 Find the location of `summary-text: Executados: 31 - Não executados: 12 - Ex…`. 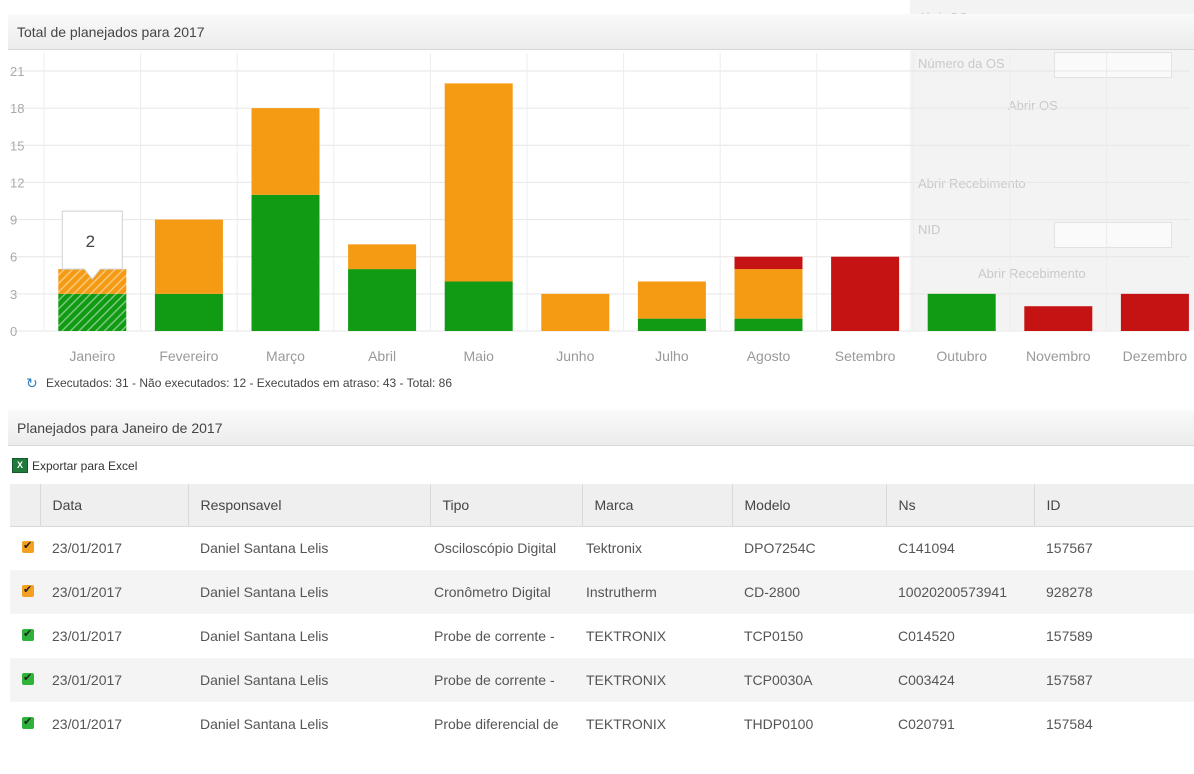

summary-text: Executados: 31 - Não executados: 12 - Ex… is located at coordinates (249, 383).